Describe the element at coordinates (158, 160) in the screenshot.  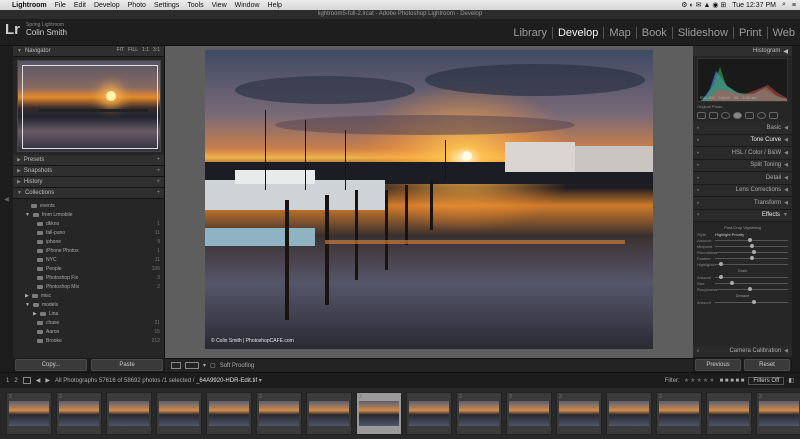
I see `add-preset-icon: +` at that location.